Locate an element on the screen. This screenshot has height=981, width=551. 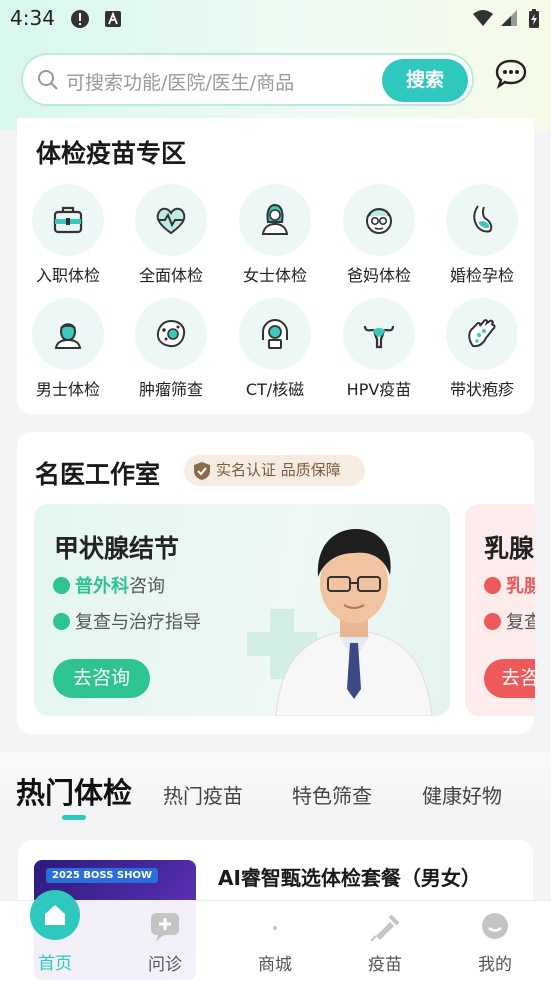
package-name: AI睿智甄选体检套餐（男女） is located at coordinates (349, 878).